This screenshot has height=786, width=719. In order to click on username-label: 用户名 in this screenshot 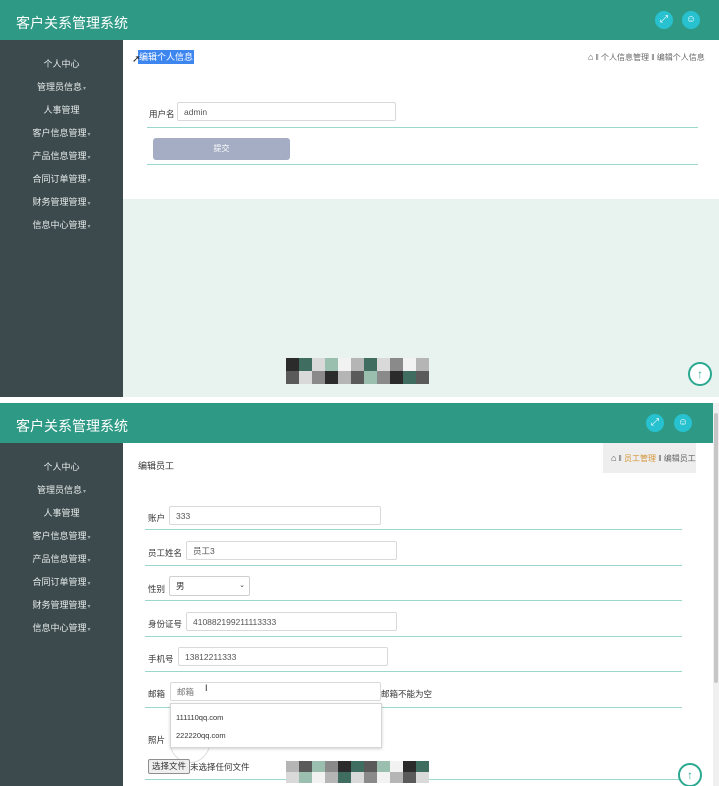, I will do `click(162, 114)`.